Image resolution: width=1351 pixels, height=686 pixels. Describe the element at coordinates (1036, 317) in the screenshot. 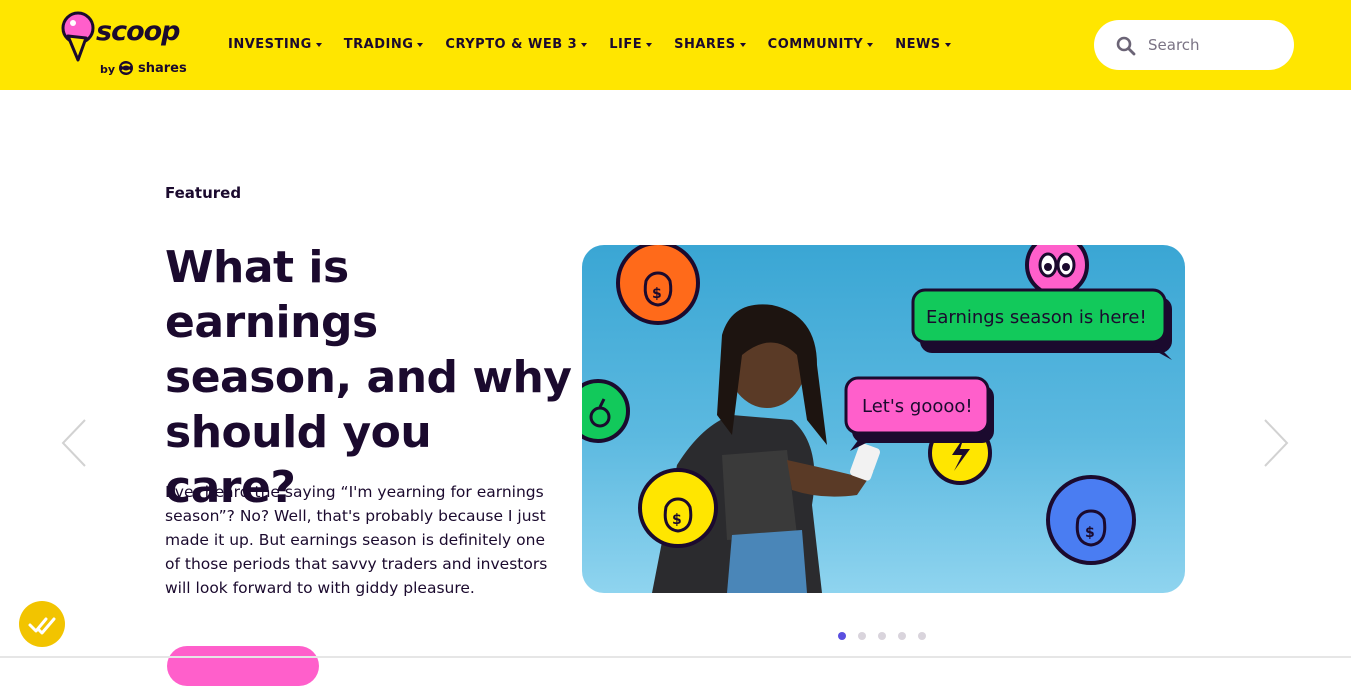

I see `bubble-green-text: Earnings season is here!` at that location.